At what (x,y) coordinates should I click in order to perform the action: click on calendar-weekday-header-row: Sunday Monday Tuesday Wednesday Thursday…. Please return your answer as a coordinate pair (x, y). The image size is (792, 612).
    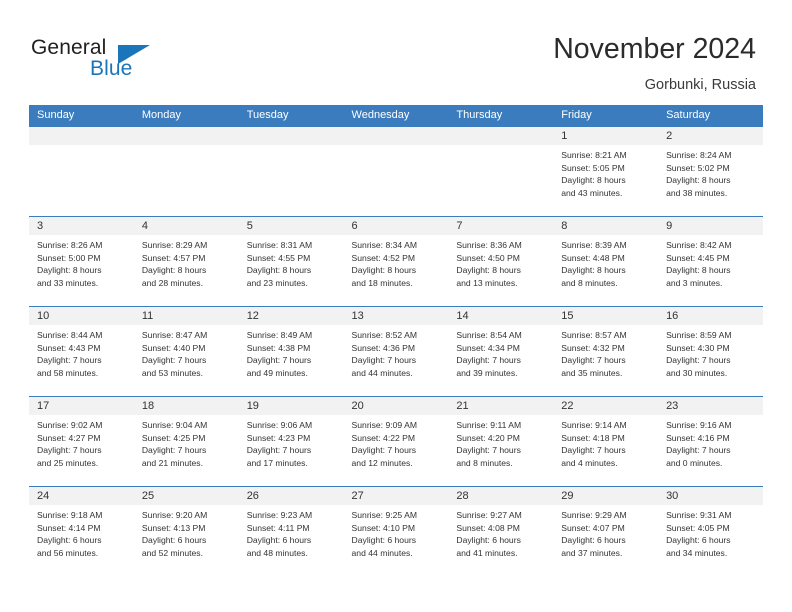
    Looking at the image, I should click on (396, 116).